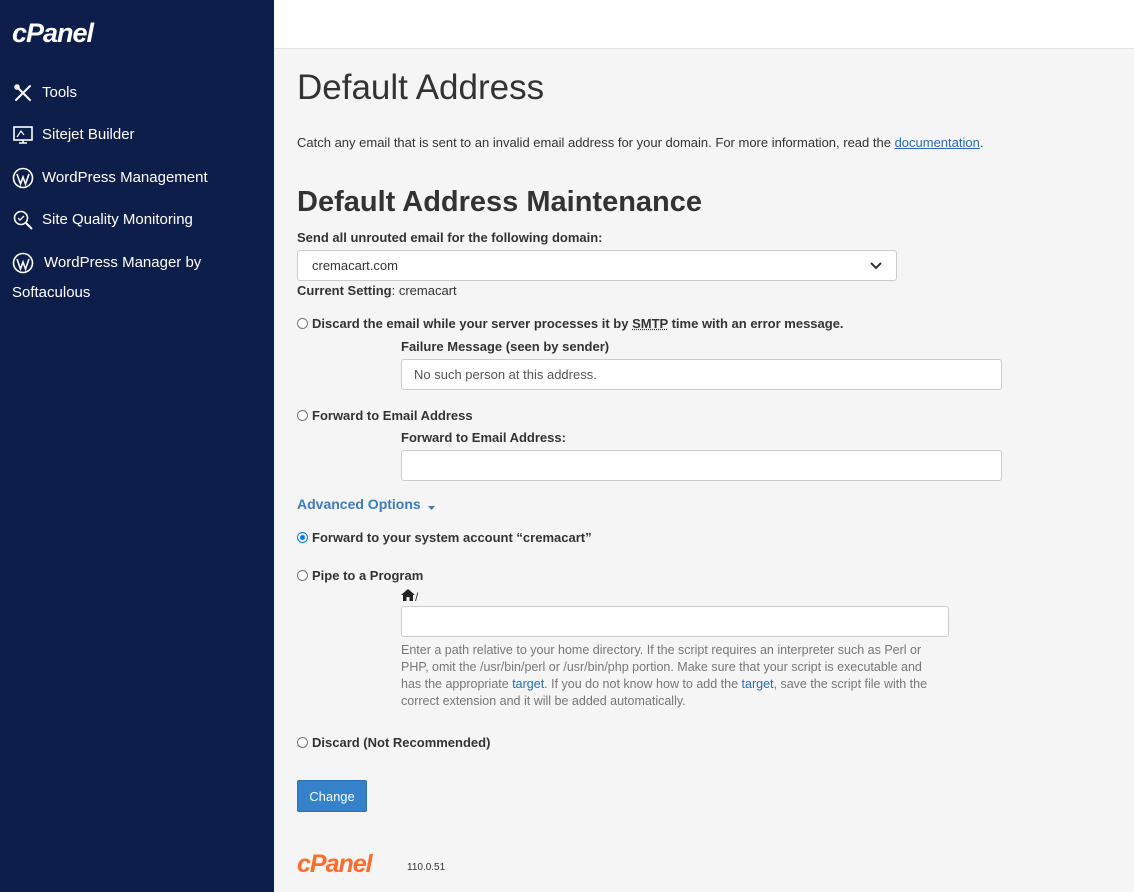  What do you see at coordinates (704, 24) in the screenshot?
I see `top-bar` at bounding box center [704, 24].